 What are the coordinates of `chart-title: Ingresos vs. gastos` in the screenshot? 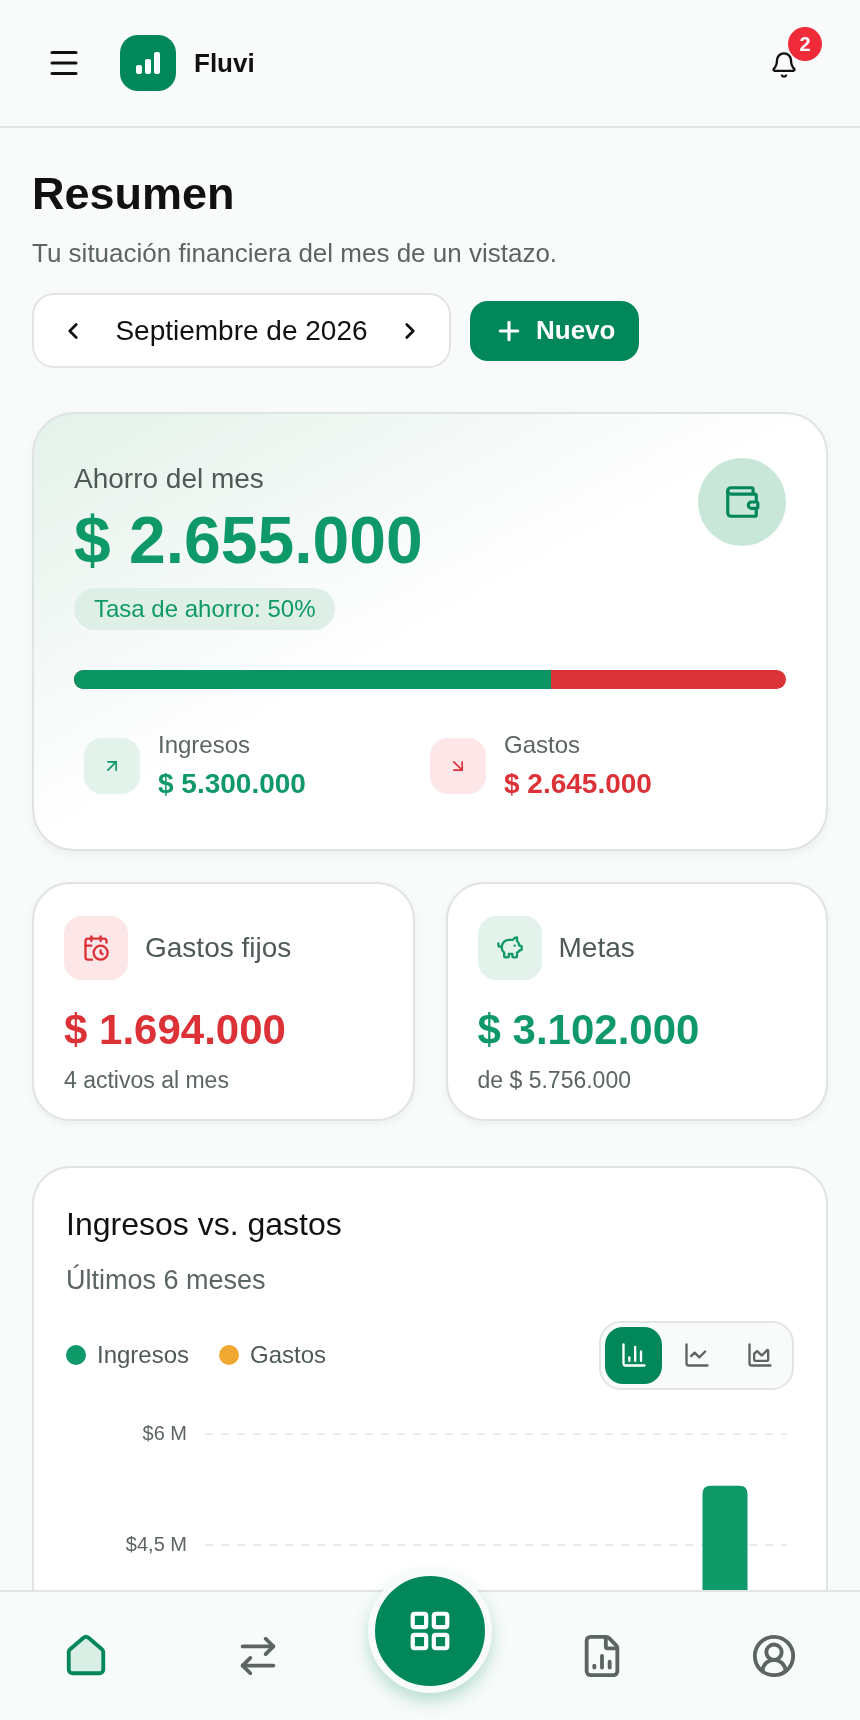 It's located at (204, 1224).